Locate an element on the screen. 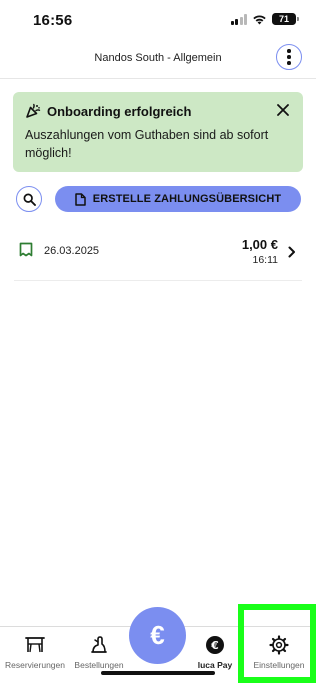 Image resolution: width=320 pixels, height=683 pixels. header-divider is located at coordinates (158, 78).